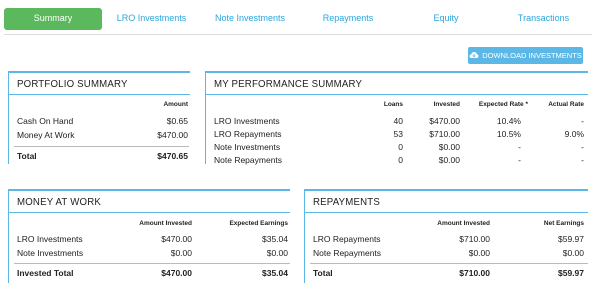 The height and width of the screenshot is (291, 600). Describe the element at coordinates (474, 273) in the screenshot. I see `total-invested: $710.00` at that location.